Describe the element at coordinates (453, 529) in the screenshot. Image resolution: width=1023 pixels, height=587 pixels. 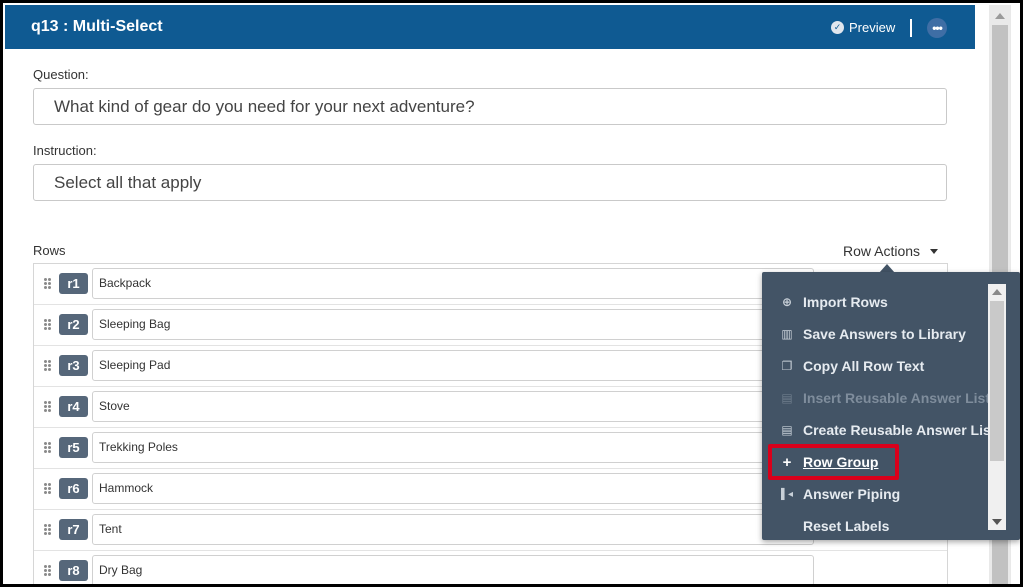
I see `row-text-input: Tent` at that location.